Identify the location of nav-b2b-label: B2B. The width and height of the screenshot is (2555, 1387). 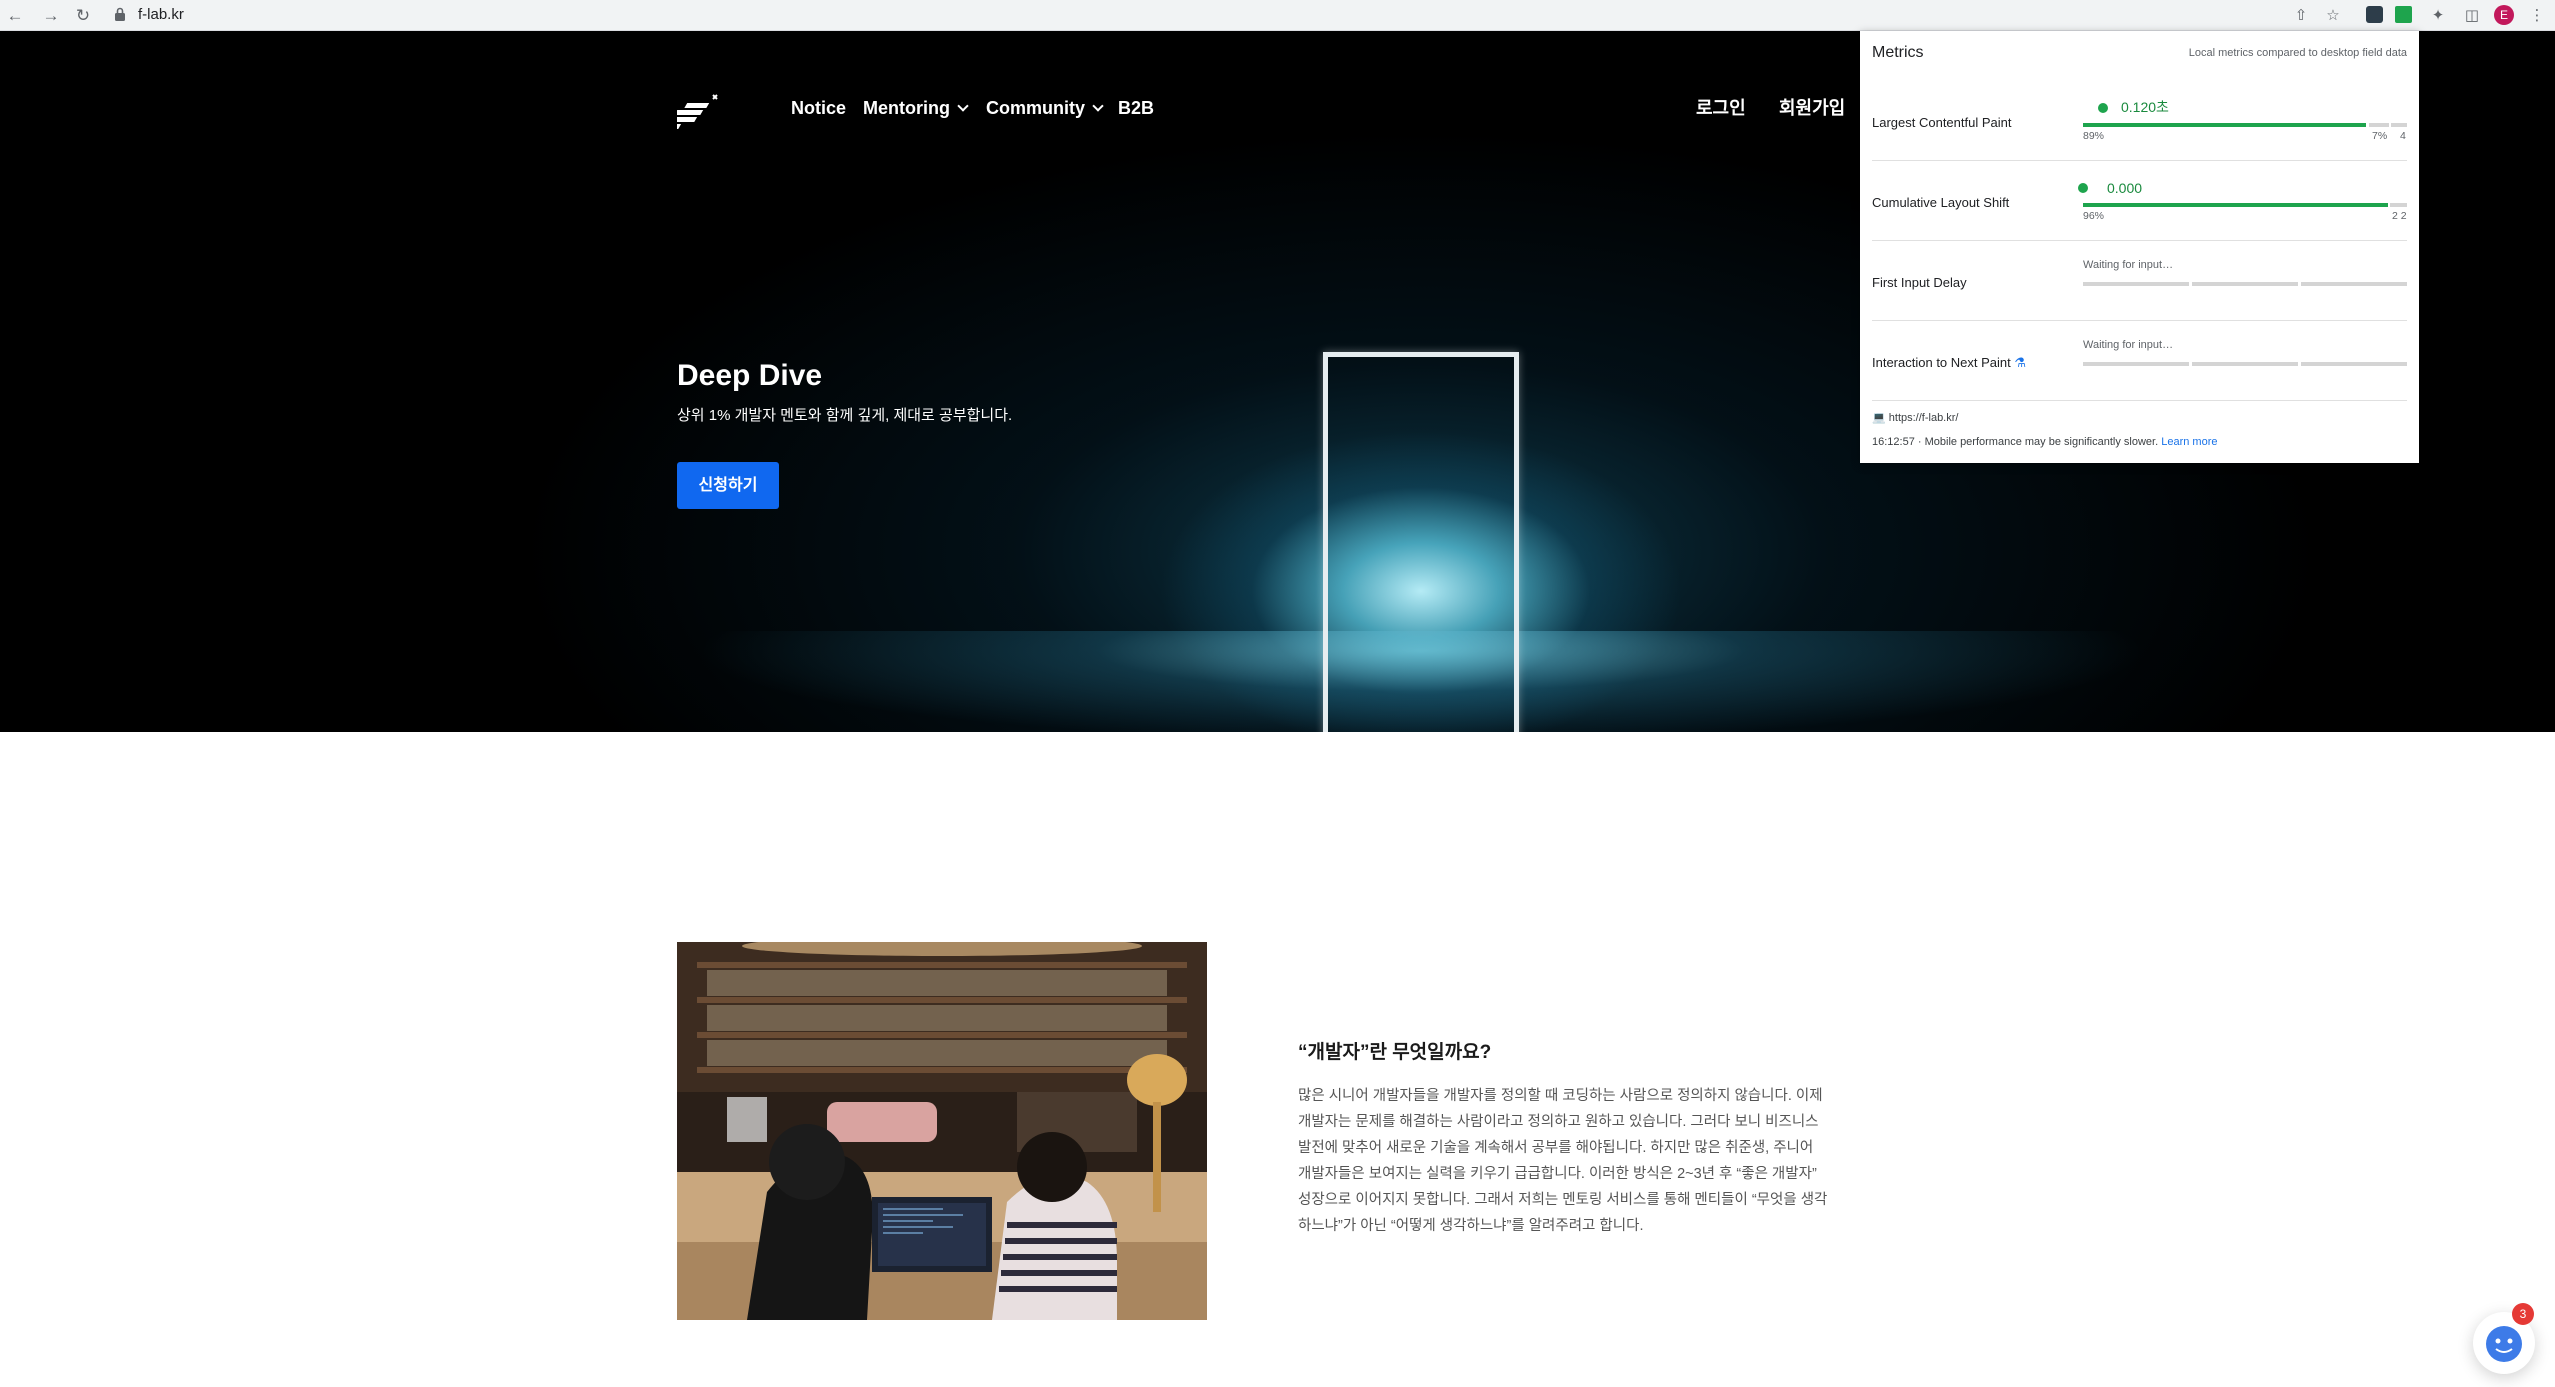
(1136, 108).